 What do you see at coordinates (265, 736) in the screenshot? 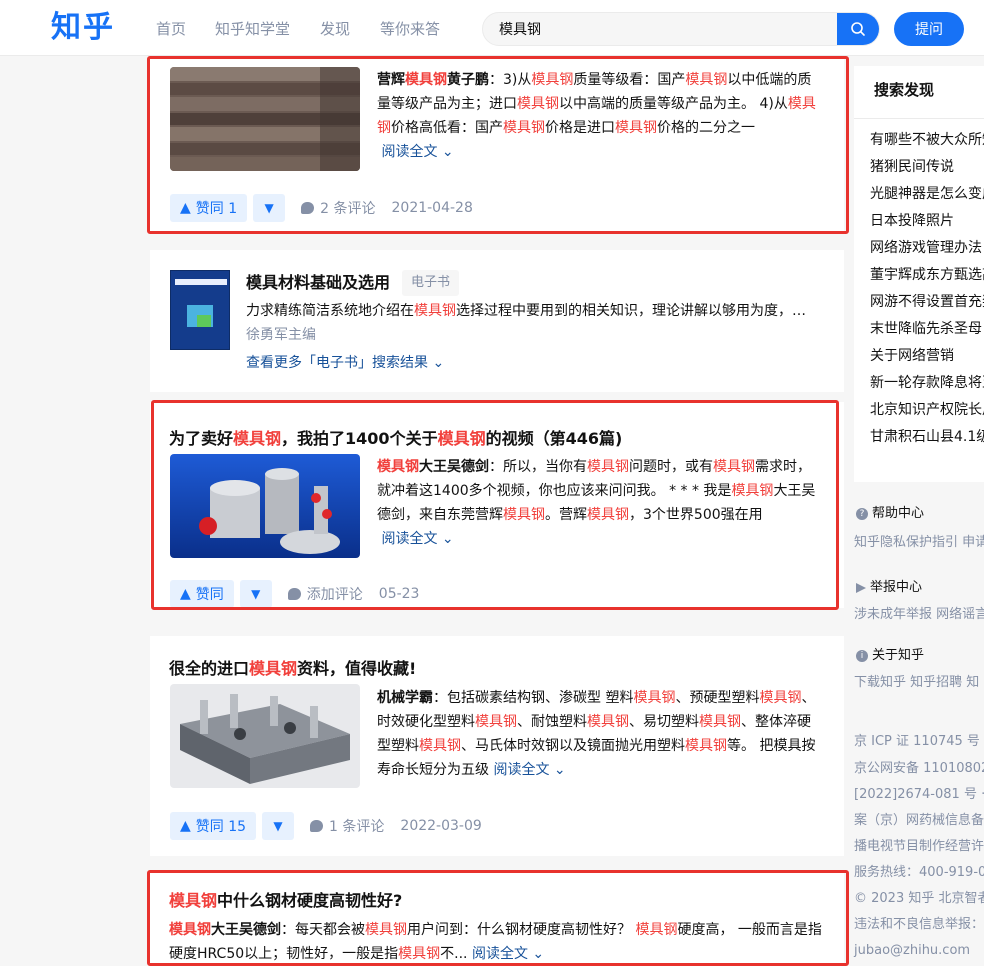
I see `mold-thumbnail` at bounding box center [265, 736].